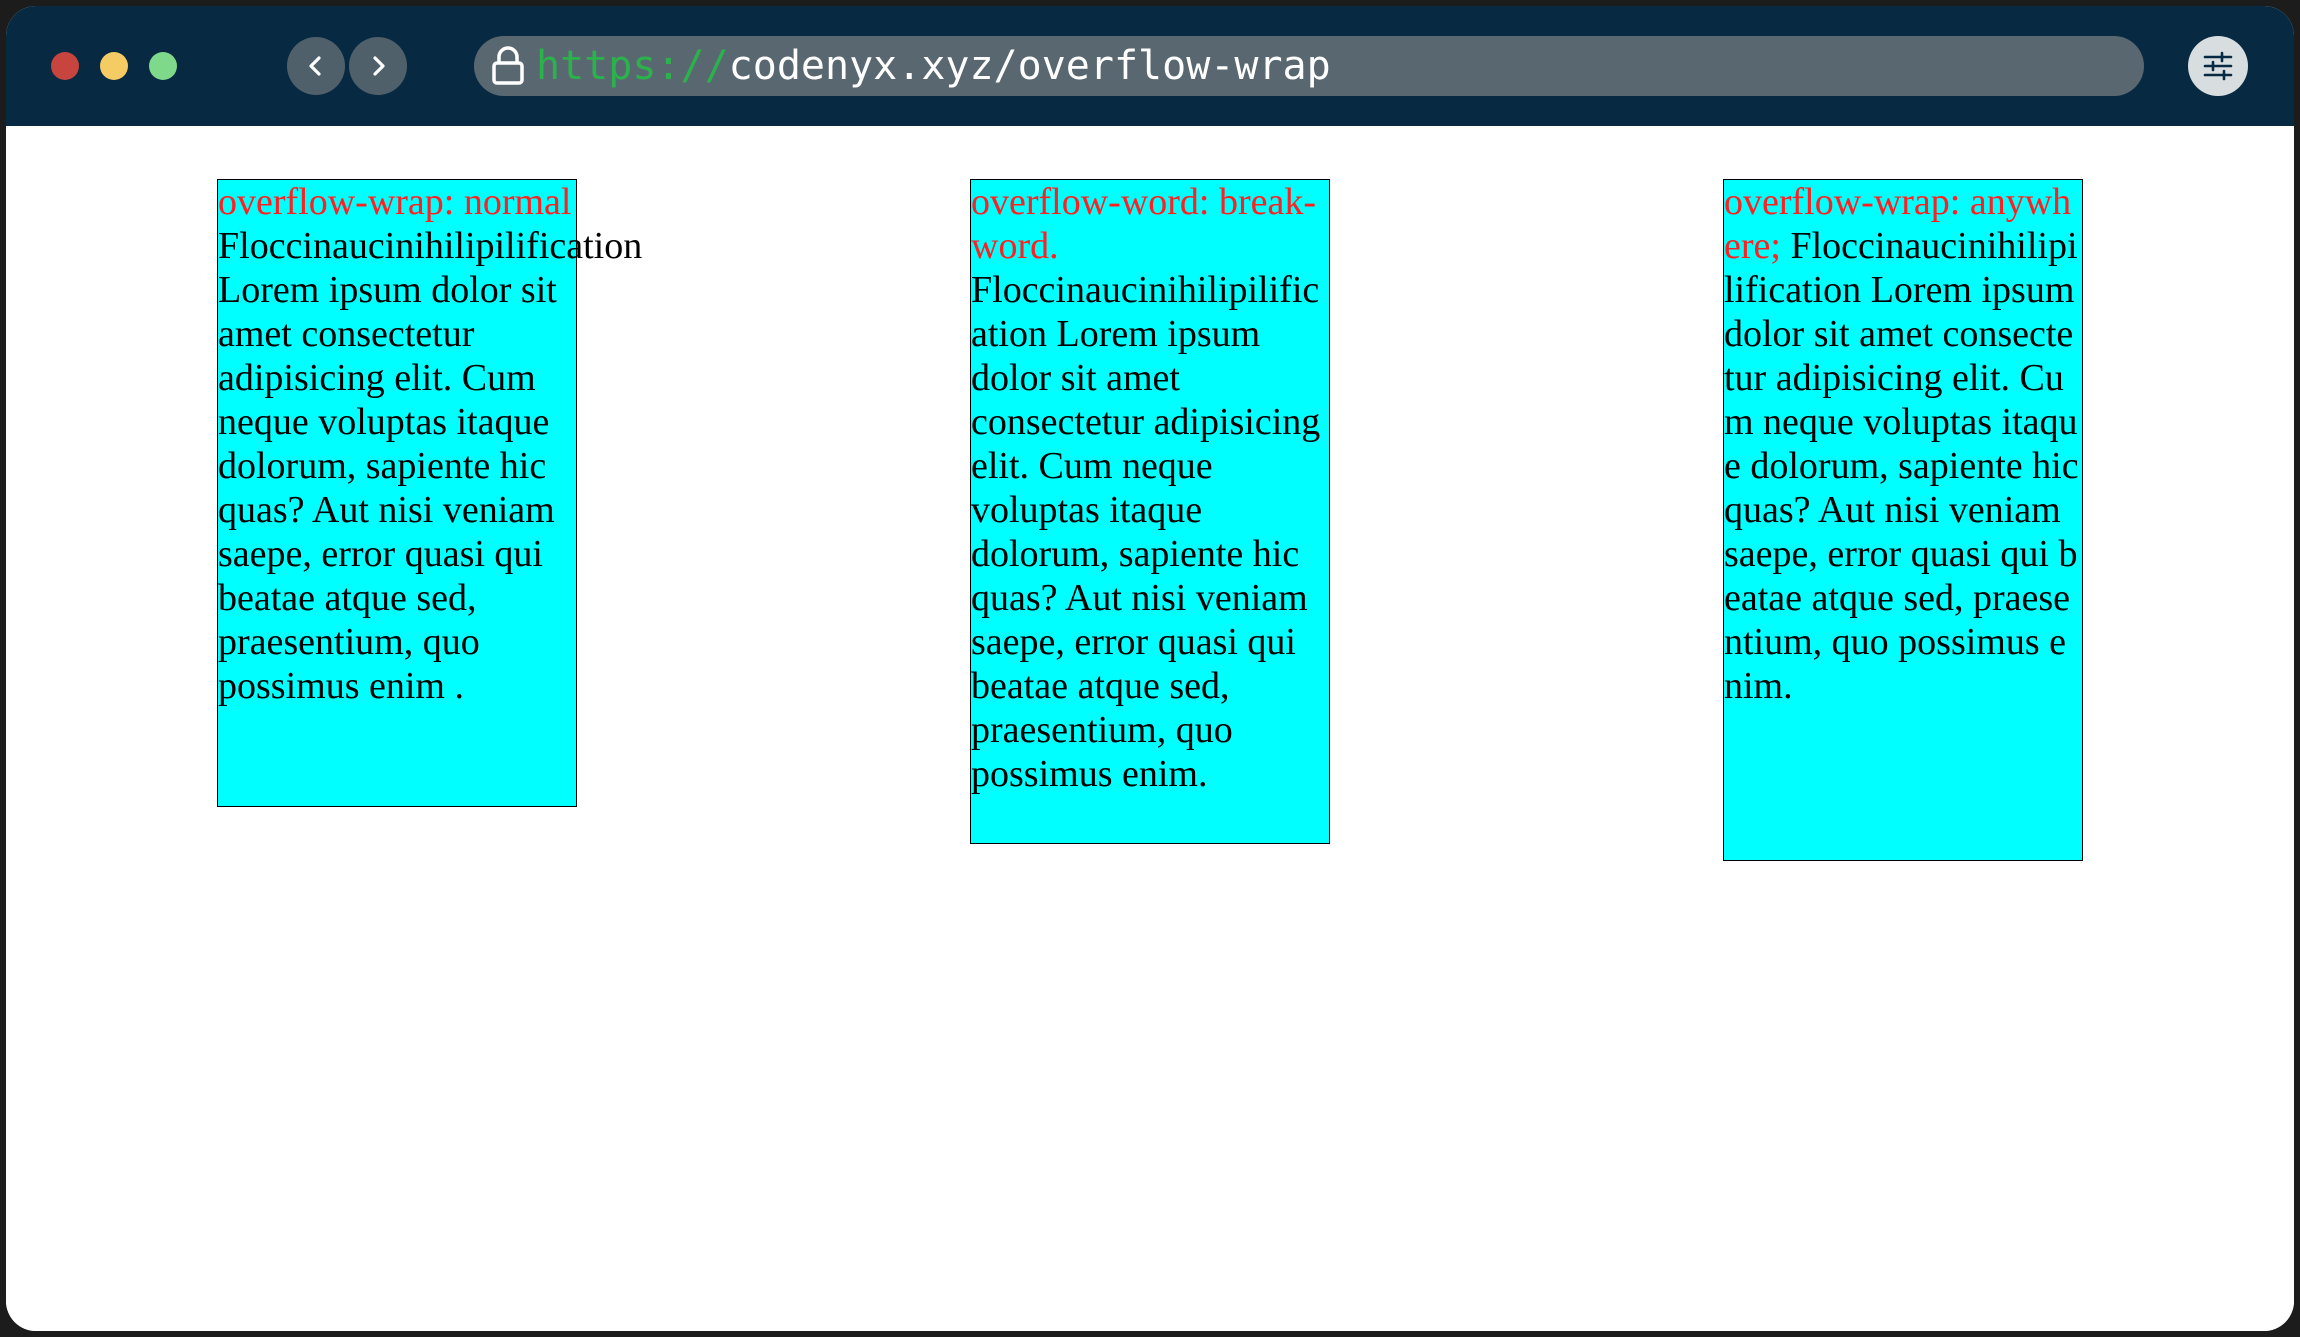  Describe the element at coordinates (163, 66) in the screenshot. I see `maximize-window-button` at that location.